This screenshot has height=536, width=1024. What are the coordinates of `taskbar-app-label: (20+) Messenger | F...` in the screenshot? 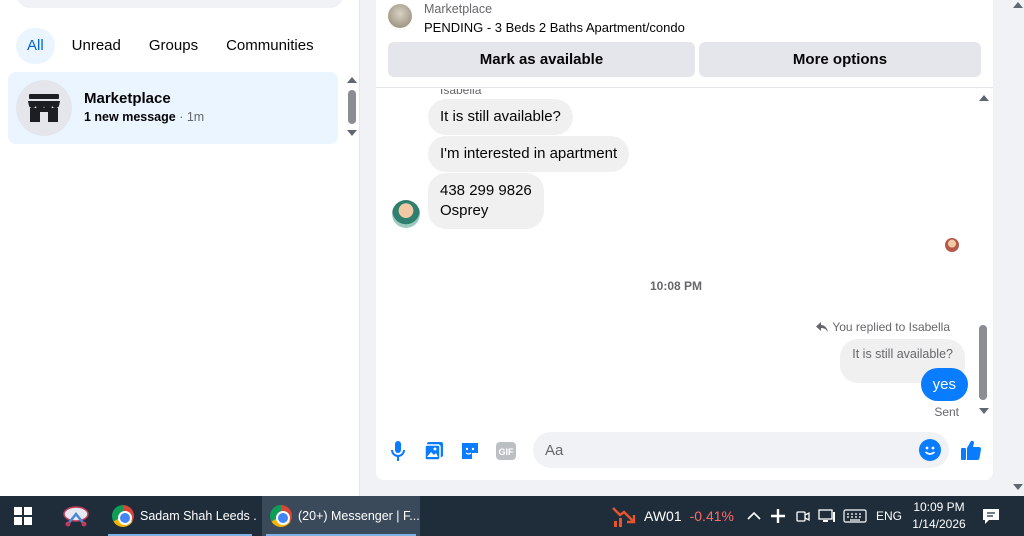 It's located at (359, 516).